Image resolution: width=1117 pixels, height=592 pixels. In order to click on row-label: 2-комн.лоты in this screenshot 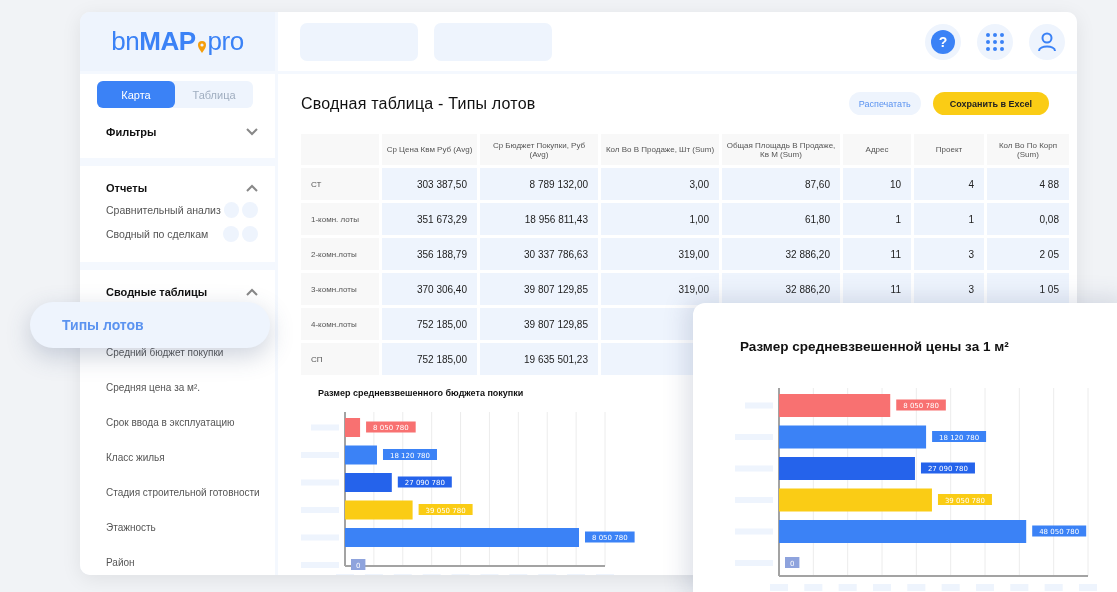, I will do `click(340, 254)`.